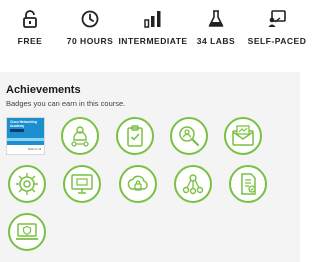 This screenshot has width=320, height=262. What do you see at coordinates (153, 41) in the screenshot?
I see `feature-label: INTERMEDIATE` at bounding box center [153, 41].